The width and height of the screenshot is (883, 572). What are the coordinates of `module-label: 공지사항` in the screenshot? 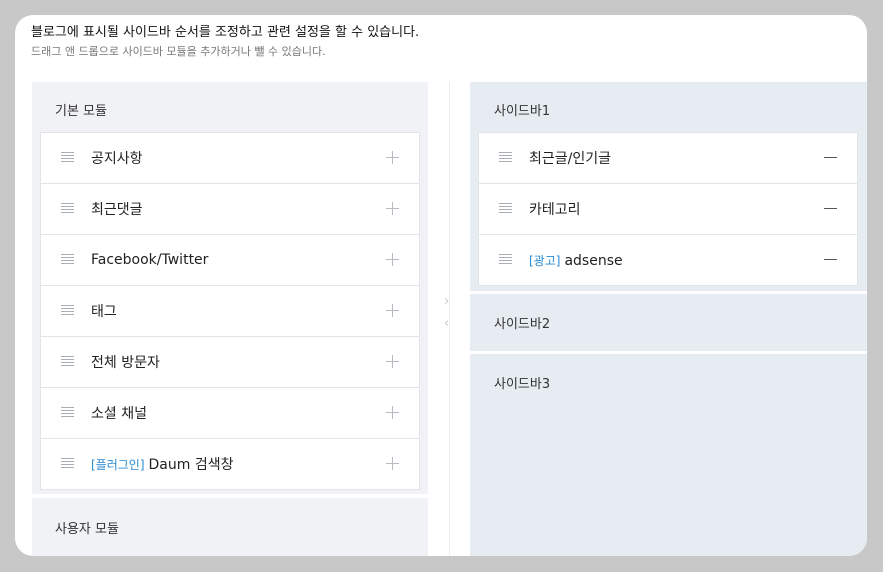 It's located at (117, 158).